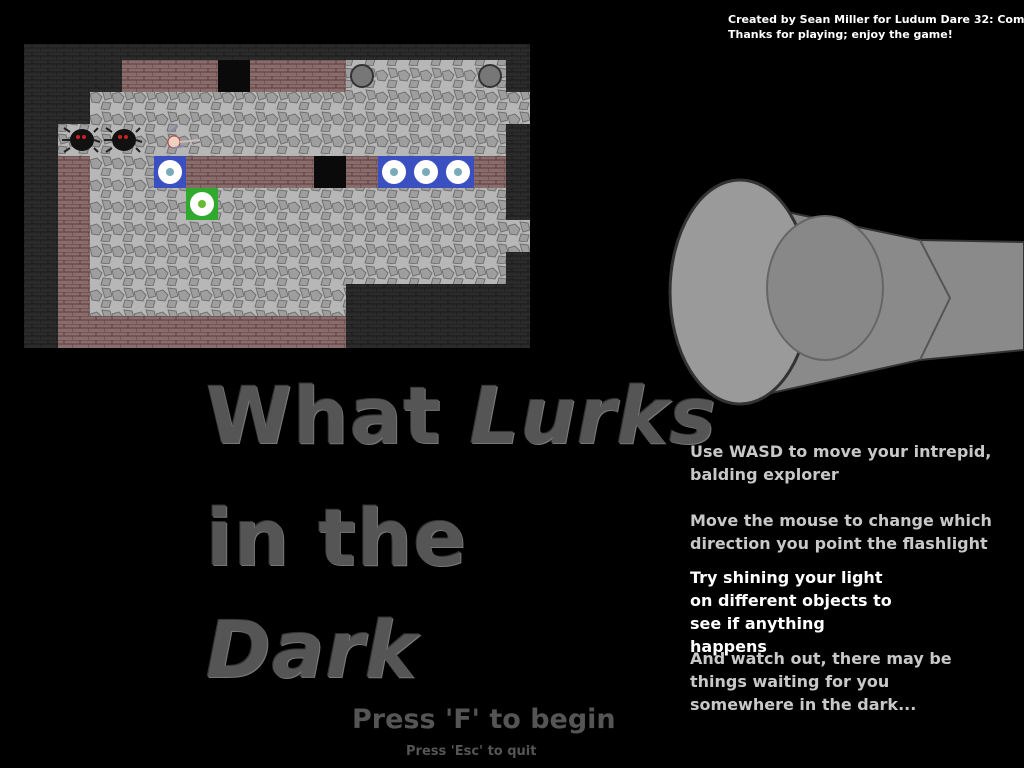 This screenshot has height=768, width=1024. What do you see at coordinates (337, 539) in the screenshot?
I see `game-title-line2: in the` at bounding box center [337, 539].